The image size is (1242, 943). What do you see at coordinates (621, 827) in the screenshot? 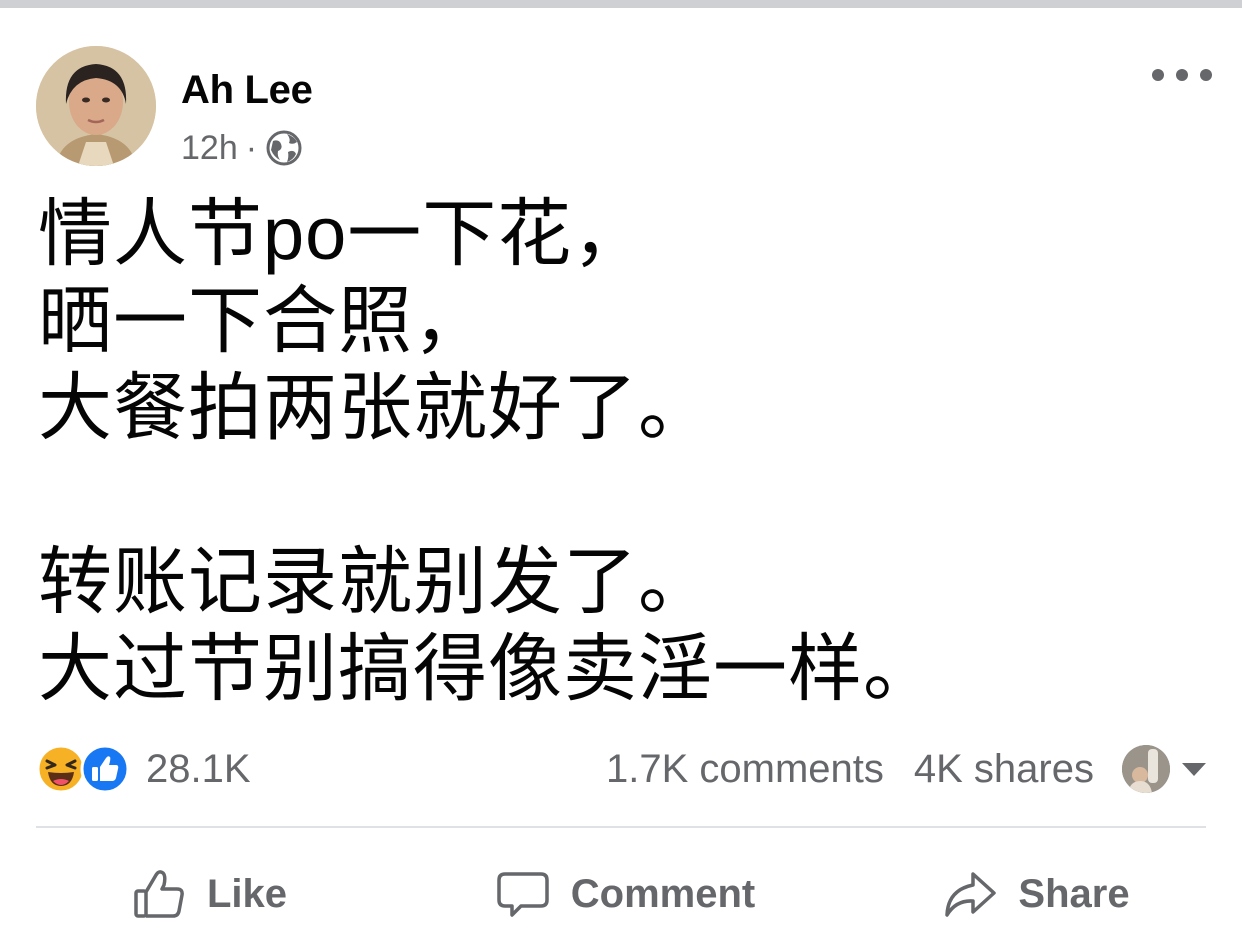
I see `divider` at bounding box center [621, 827].